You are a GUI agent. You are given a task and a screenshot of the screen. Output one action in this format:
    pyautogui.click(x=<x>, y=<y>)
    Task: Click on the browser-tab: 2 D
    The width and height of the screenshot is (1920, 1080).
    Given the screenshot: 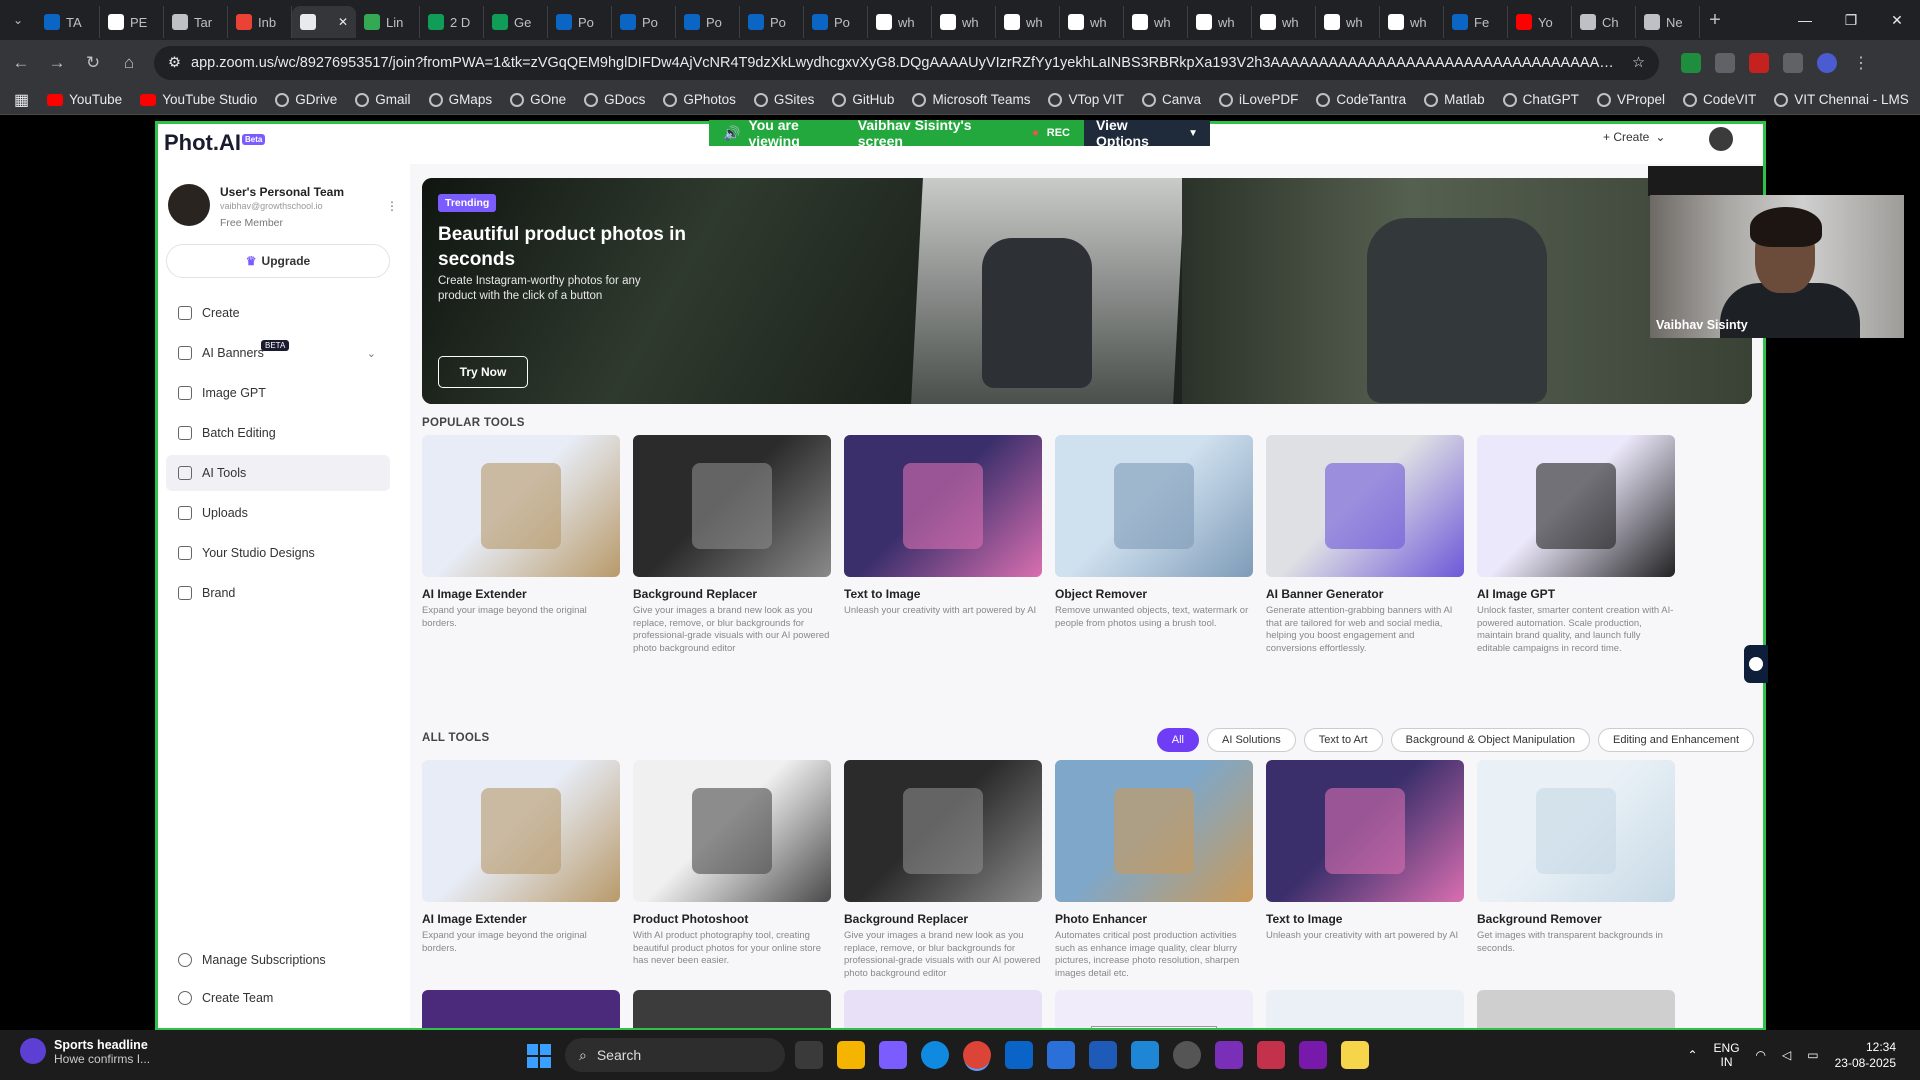 What is the action you would take?
    pyautogui.click(x=452, y=22)
    